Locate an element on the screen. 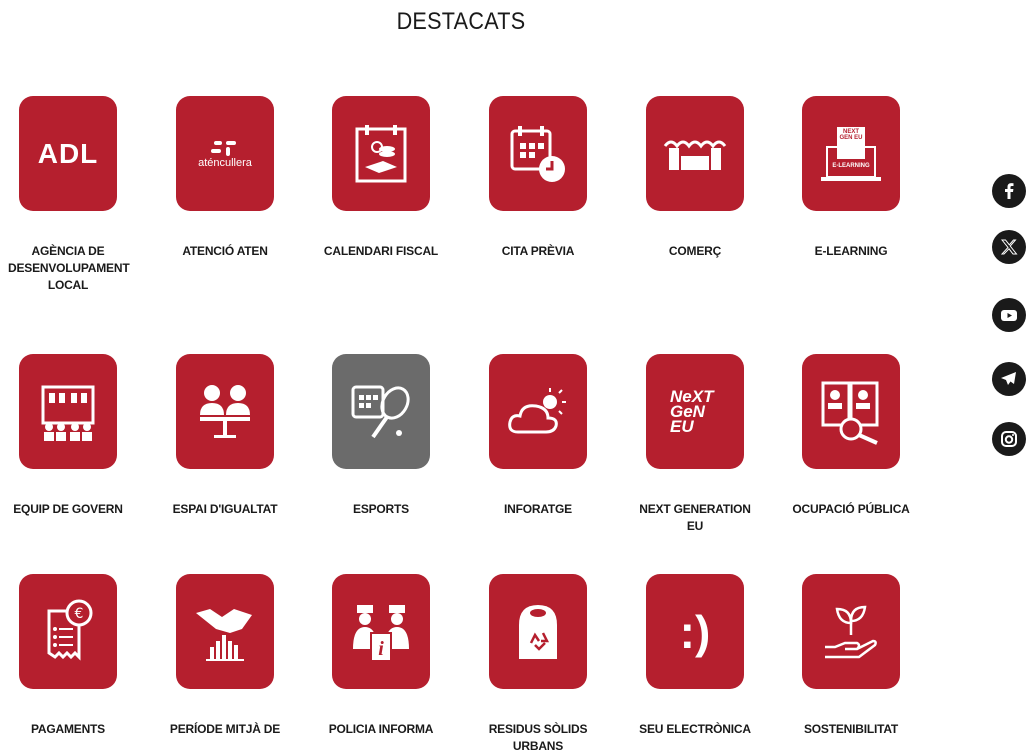 The image size is (1032, 755). tile-pagaments: € PAGAMENTS is located at coordinates (68, 656).